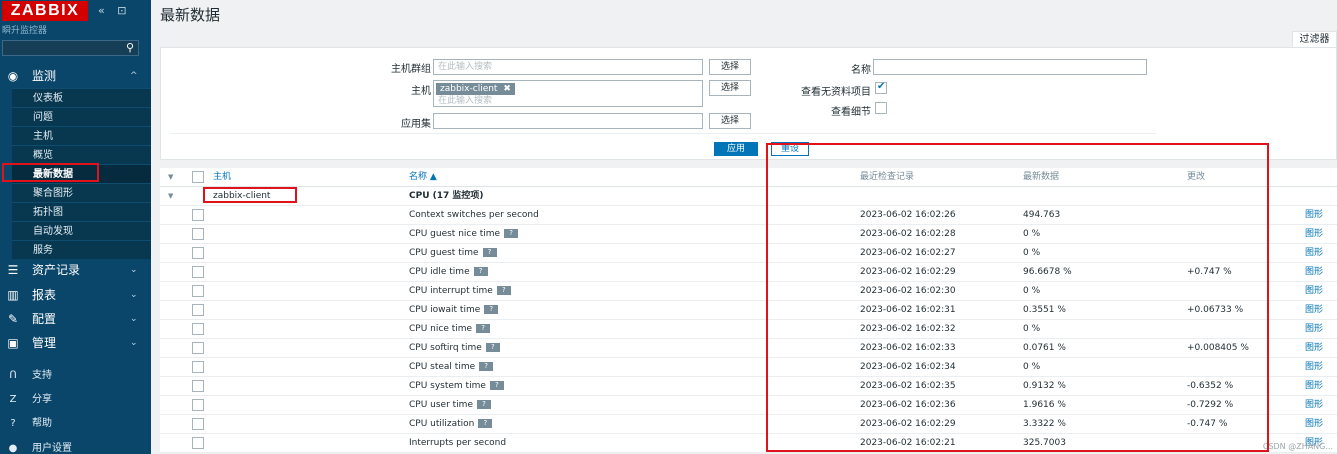  I want to click on sidebar-support: ᑎ 支持, so click(75, 376).